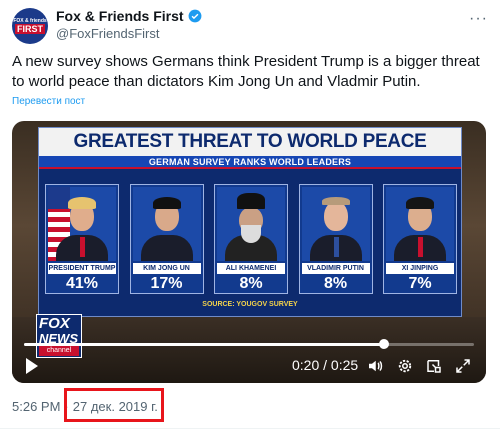  I want to click on avatar: FOX & friends FIRST, so click(30, 26).